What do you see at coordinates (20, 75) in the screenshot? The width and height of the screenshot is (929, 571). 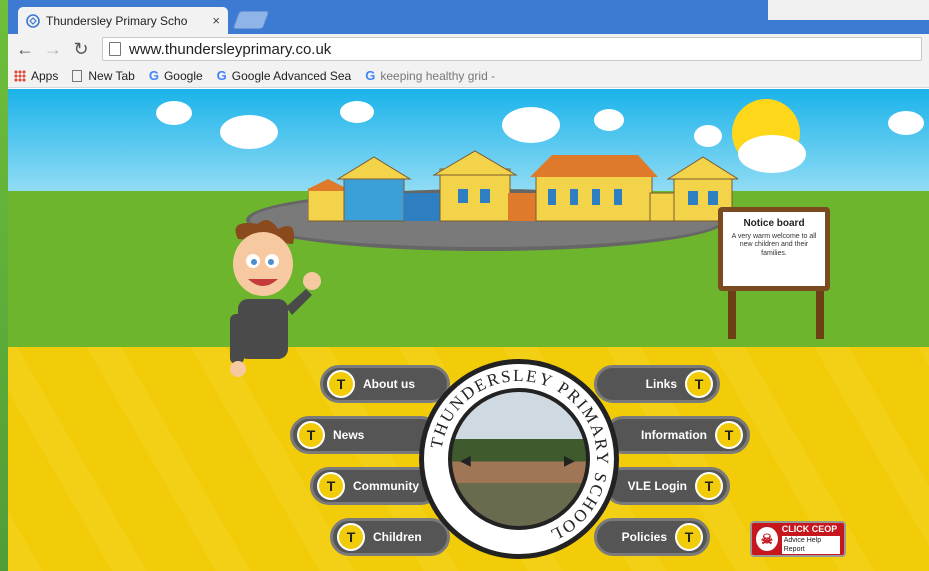 I see `apps-grid-icon` at bounding box center [20, 75].